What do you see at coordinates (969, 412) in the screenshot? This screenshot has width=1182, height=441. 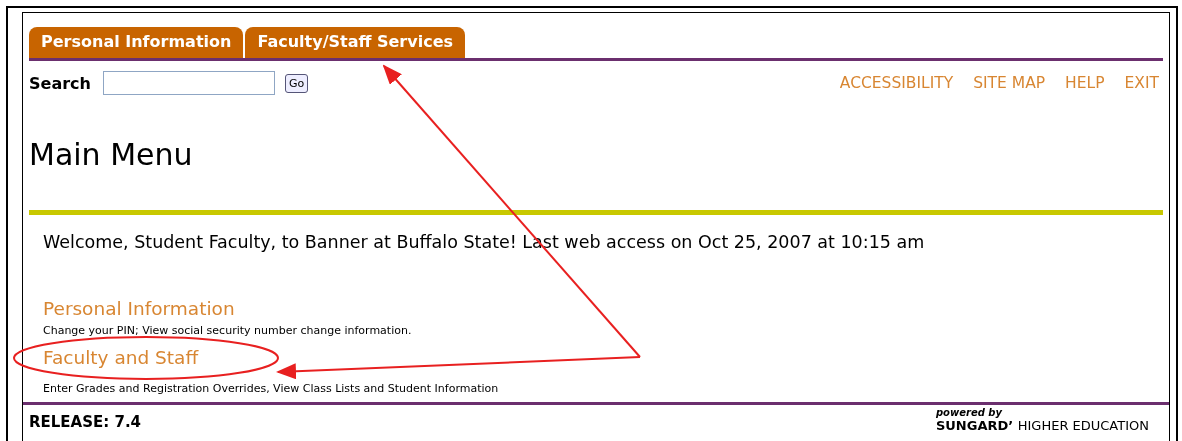 I see `powered-by-label: powered by` at bounding box center [969, 412].